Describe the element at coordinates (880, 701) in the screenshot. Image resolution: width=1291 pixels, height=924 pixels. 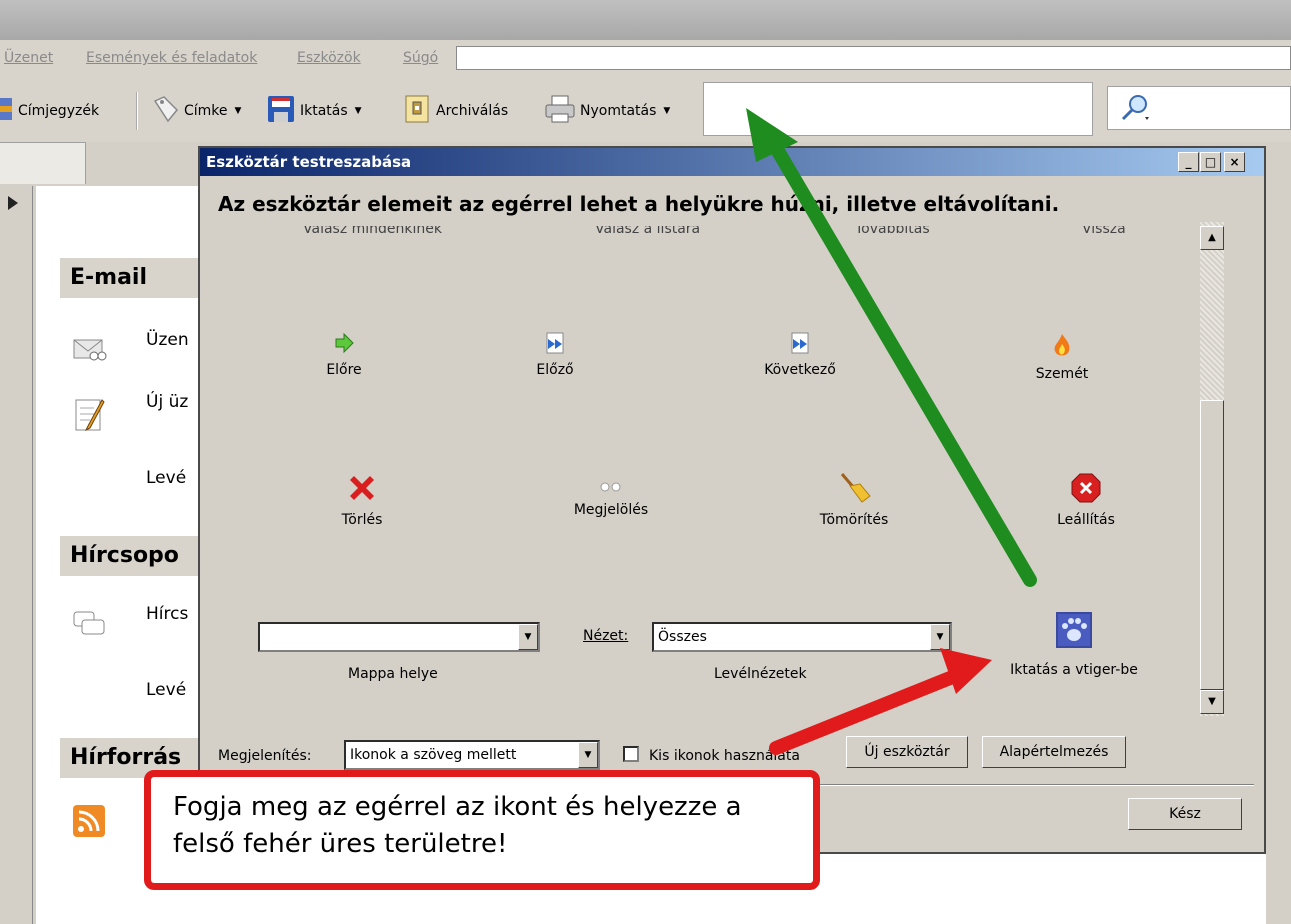
I see `red-arrow` at that location.